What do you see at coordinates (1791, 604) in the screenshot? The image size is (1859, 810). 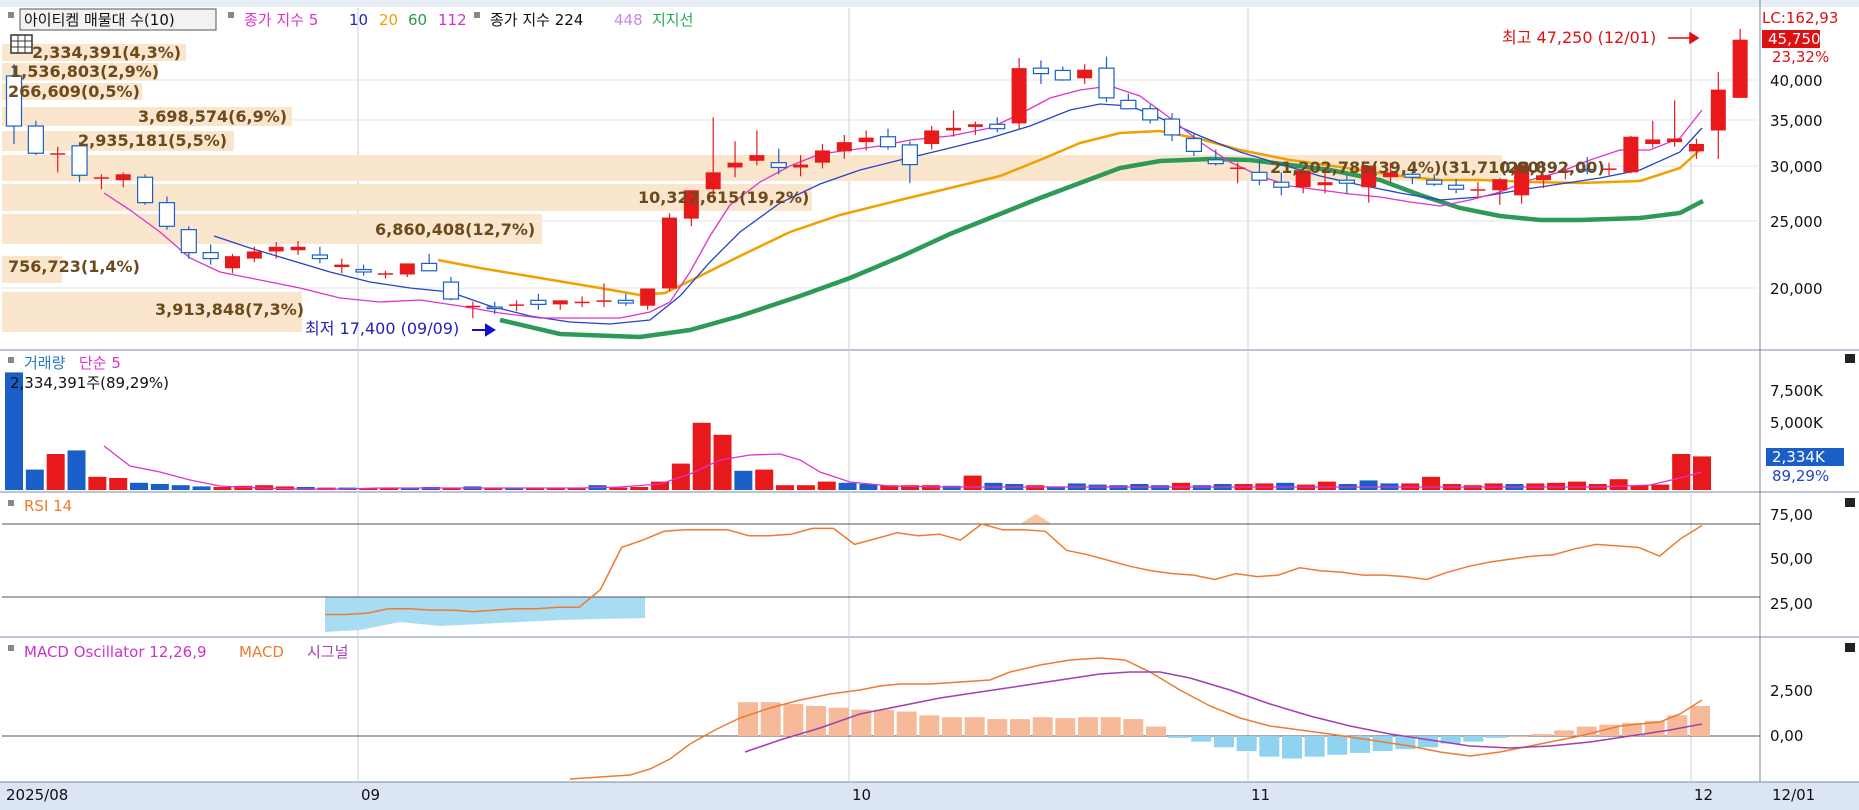 I see `rsi-tick-25: 25,00` at bounding box center [1791, 604].